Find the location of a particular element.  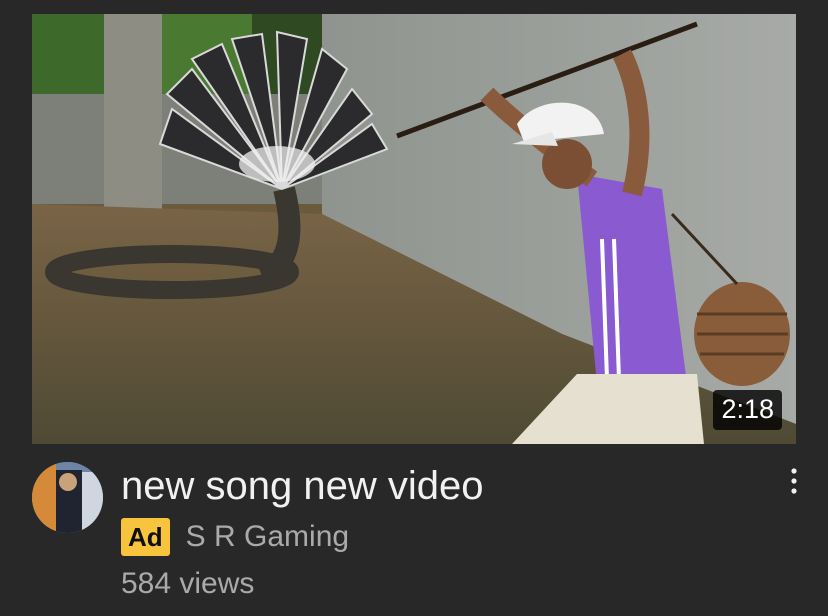

video-title: new song new video is located at coordinates (439, 486).